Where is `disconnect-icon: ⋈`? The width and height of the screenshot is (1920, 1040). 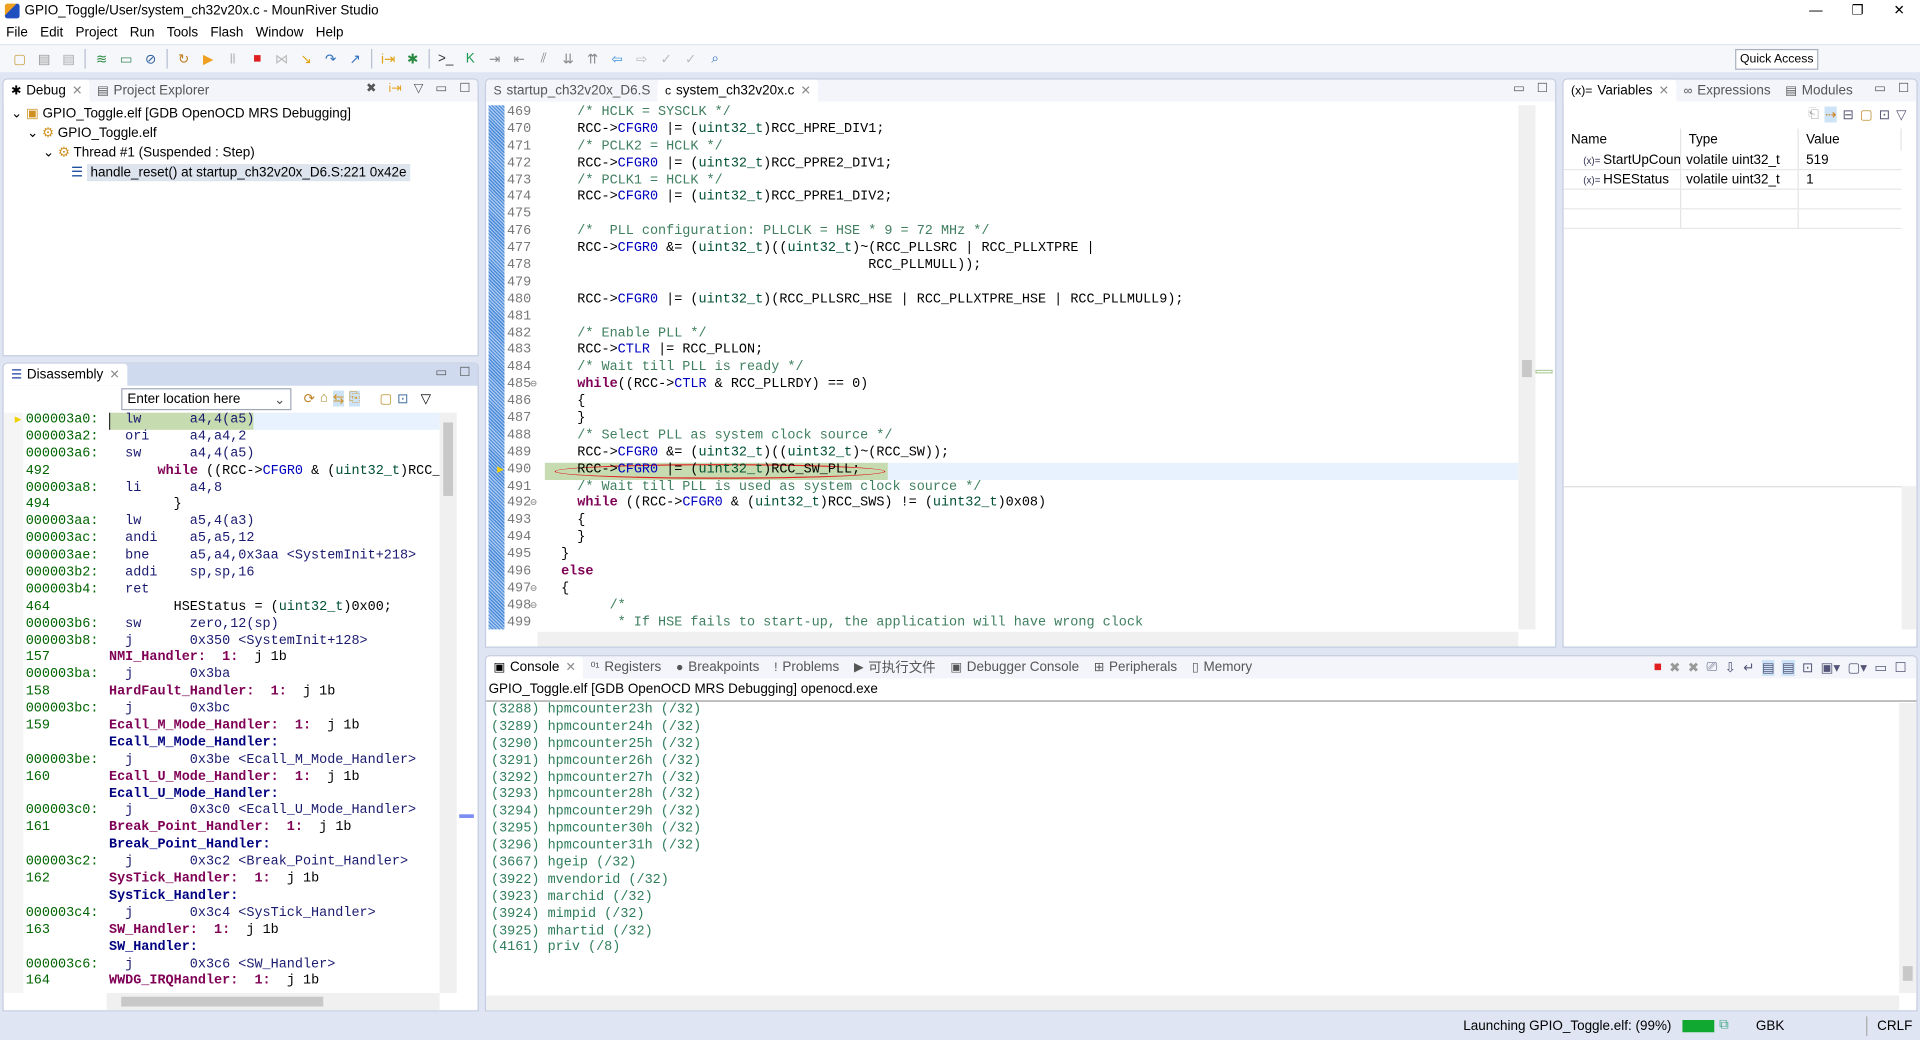 disconnect-icon: ⋈ is located at coordinates (282, 59).